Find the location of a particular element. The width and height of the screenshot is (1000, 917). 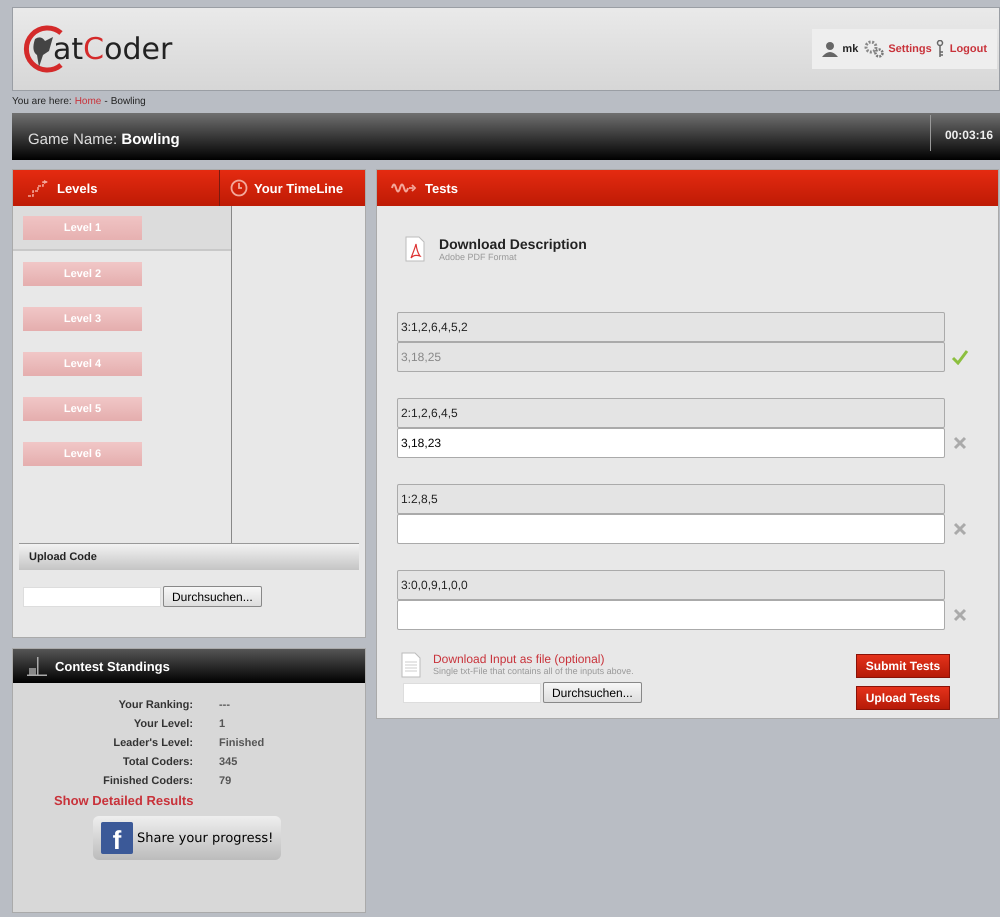

file-format-label: Adobe PDF Format is located at coordinates (478, 257).